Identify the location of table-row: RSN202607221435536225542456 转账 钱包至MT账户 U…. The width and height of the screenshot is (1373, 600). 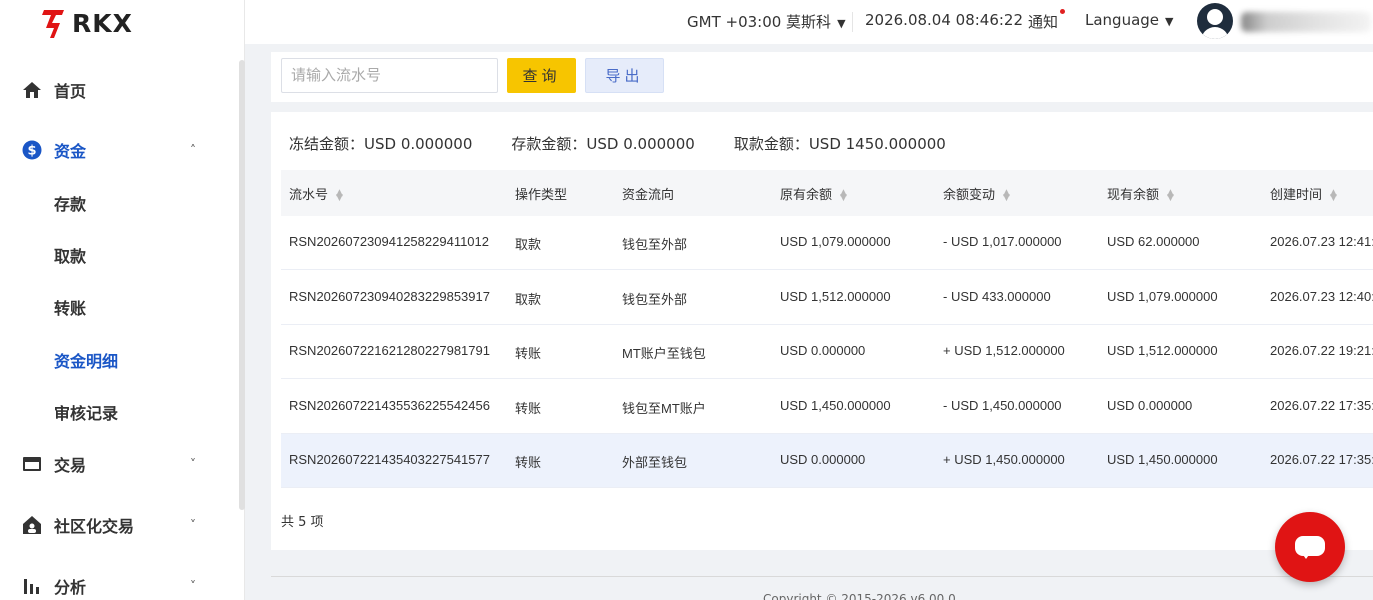
(827, 407).